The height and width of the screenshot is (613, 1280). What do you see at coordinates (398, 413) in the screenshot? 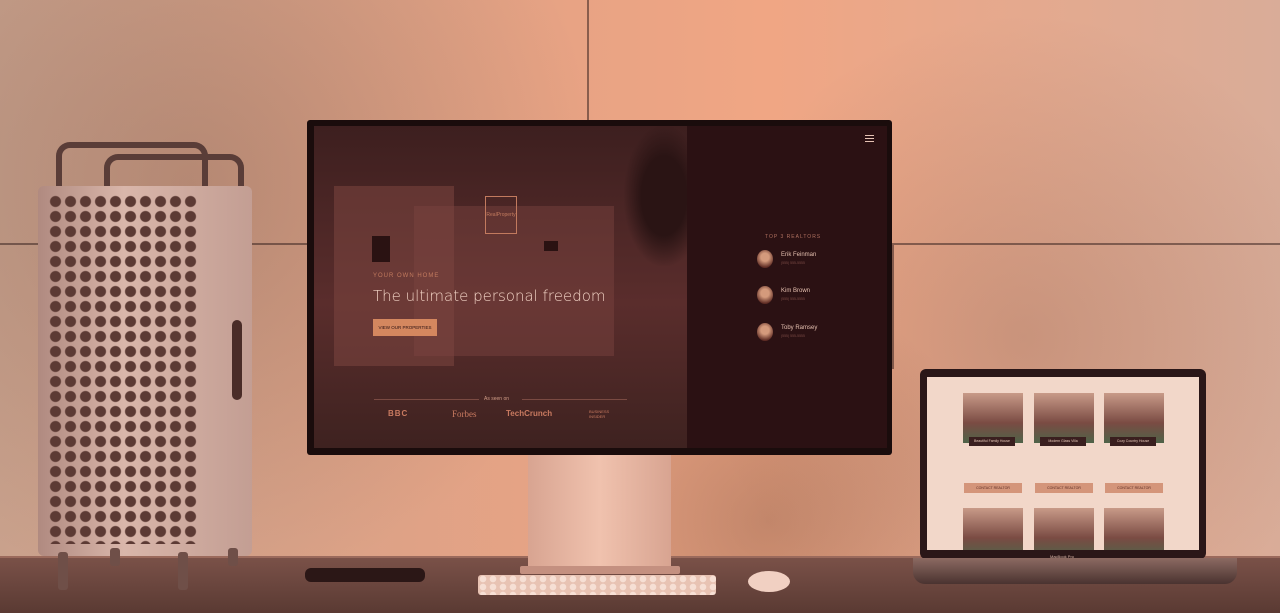
I see `press-logo-bbc: BBC` at bounding box center [398, 413].